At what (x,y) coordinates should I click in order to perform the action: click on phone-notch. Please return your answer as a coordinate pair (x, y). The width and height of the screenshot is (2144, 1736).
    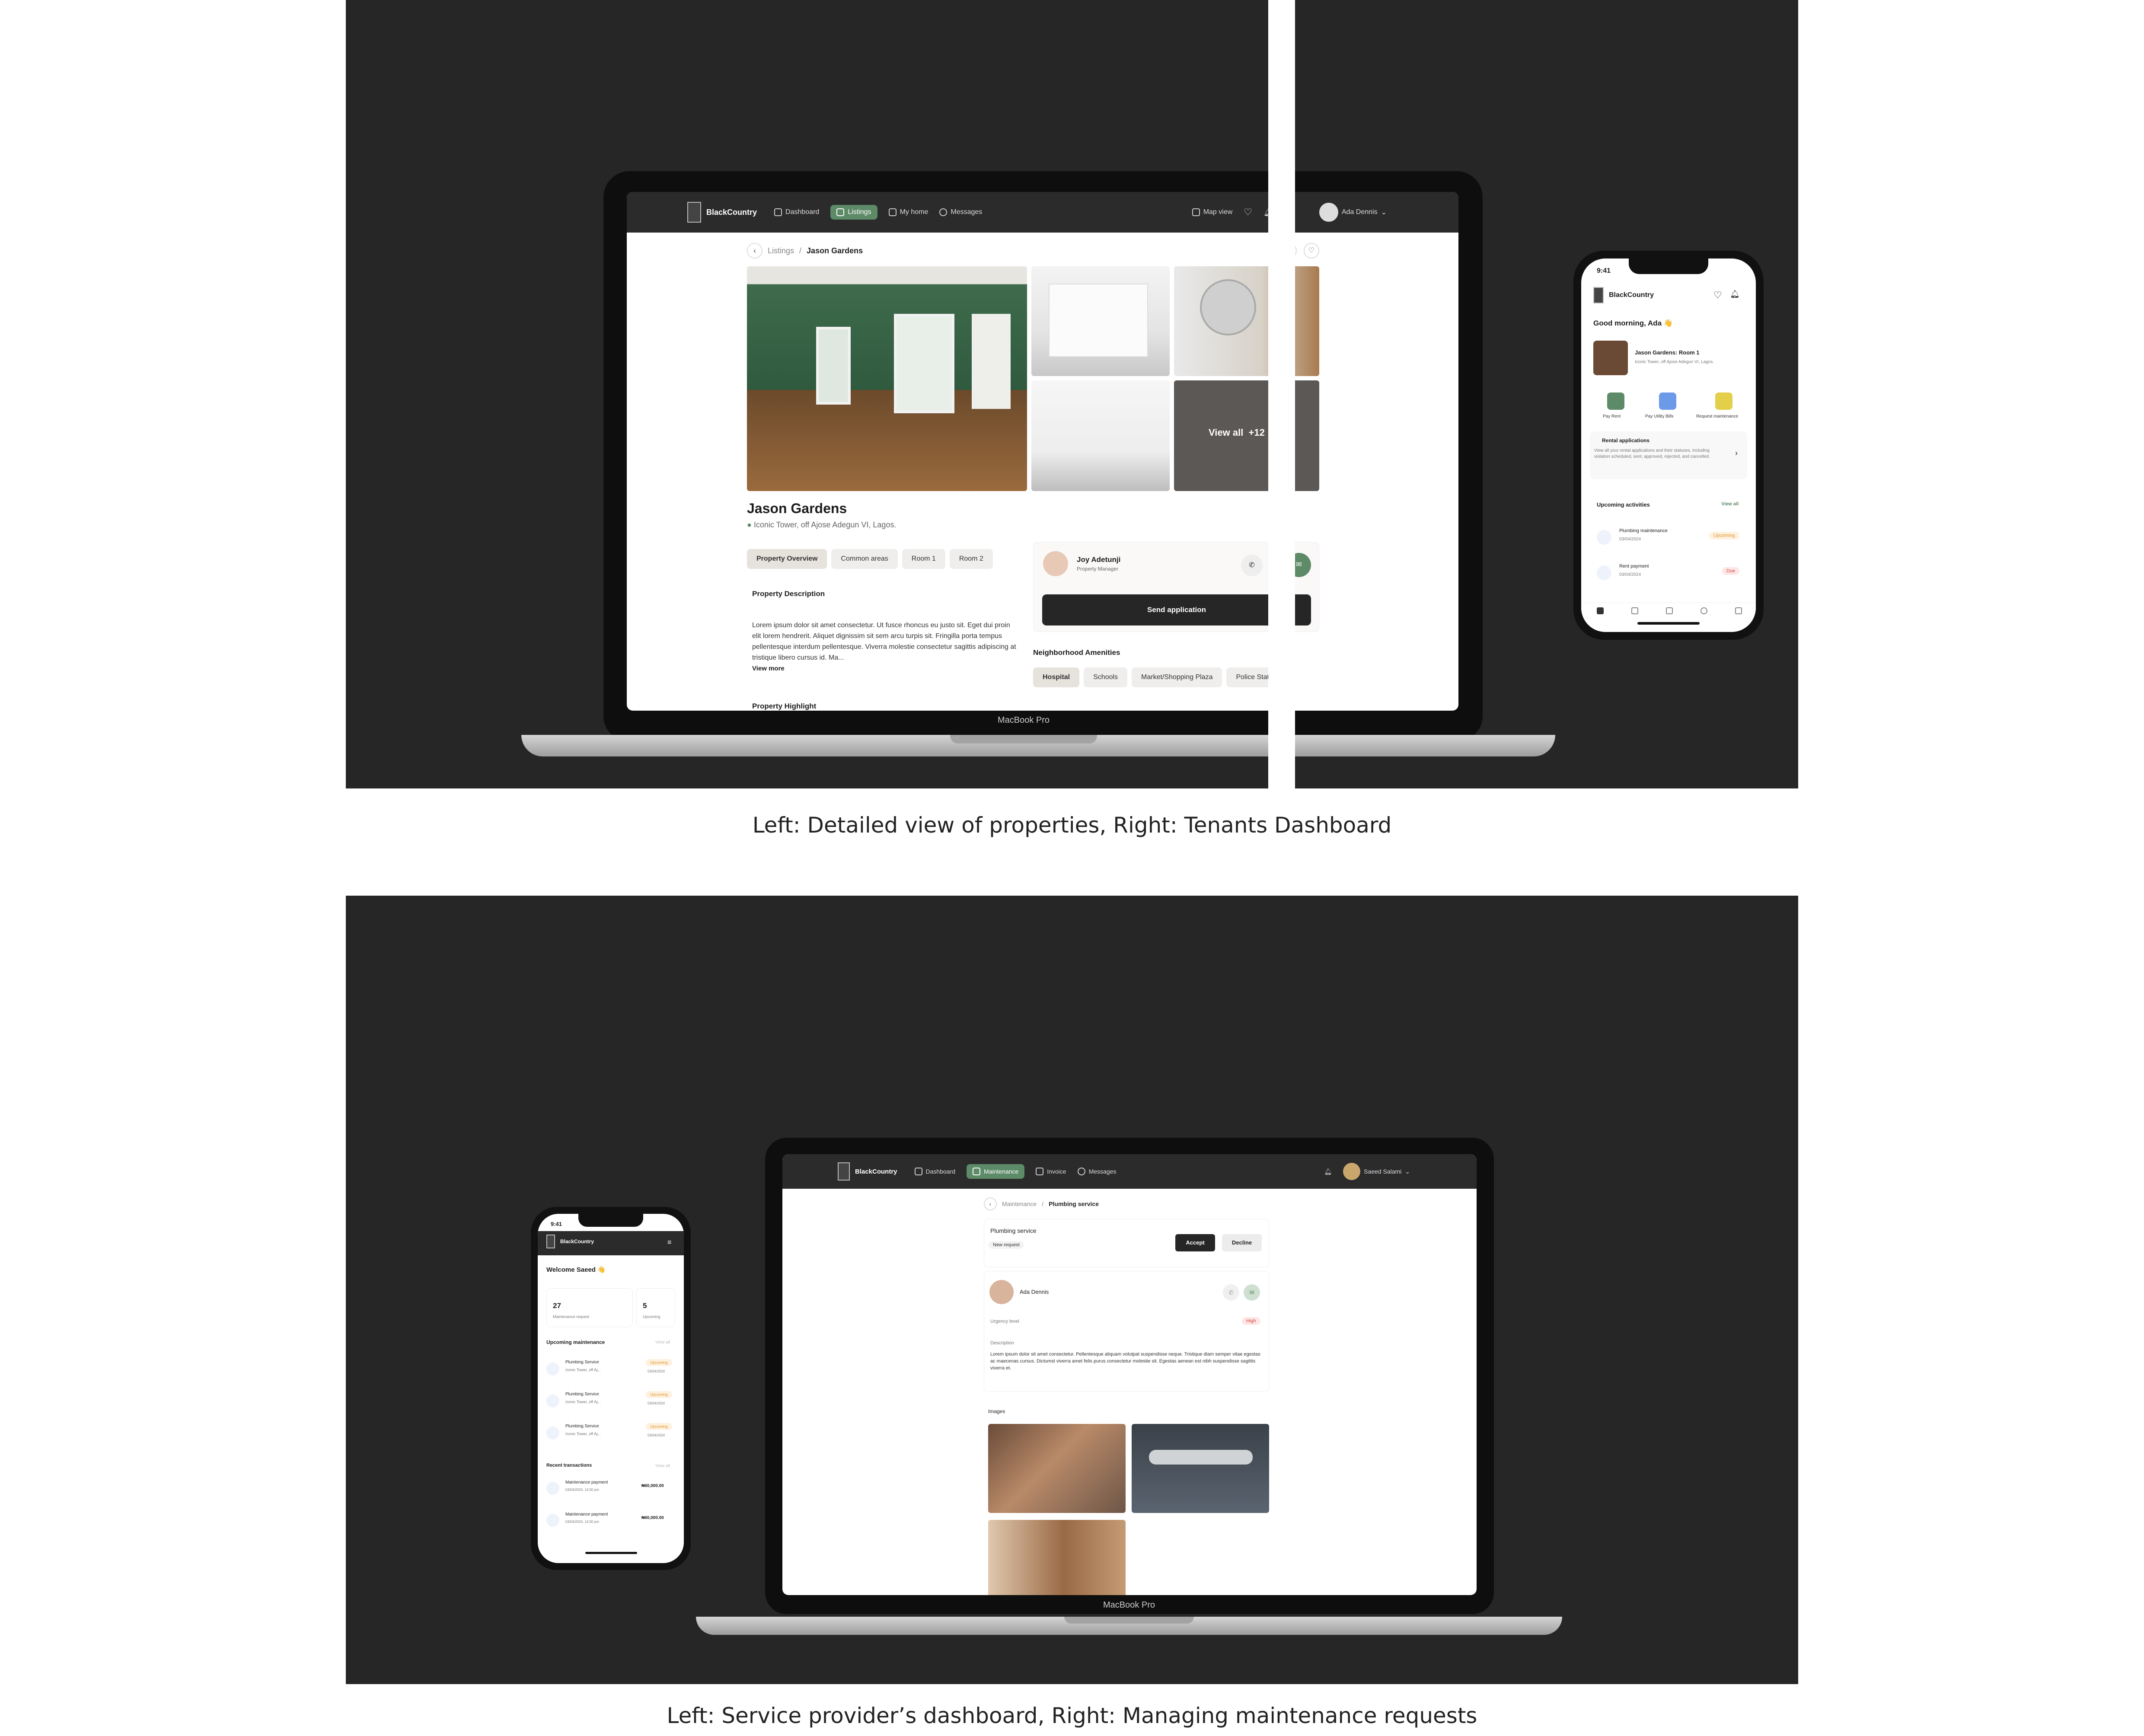
    Looking at the image, I should click on (610, 1220).